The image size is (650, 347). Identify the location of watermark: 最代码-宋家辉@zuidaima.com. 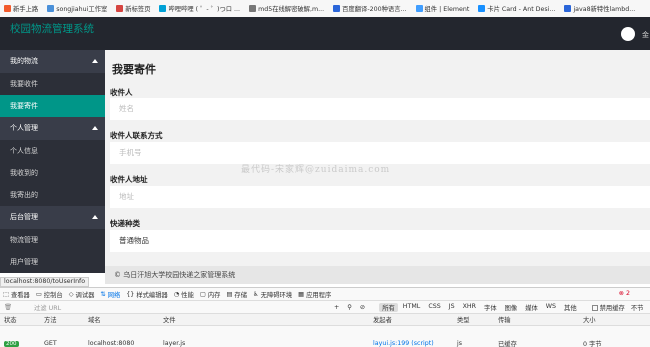
(316, 170).